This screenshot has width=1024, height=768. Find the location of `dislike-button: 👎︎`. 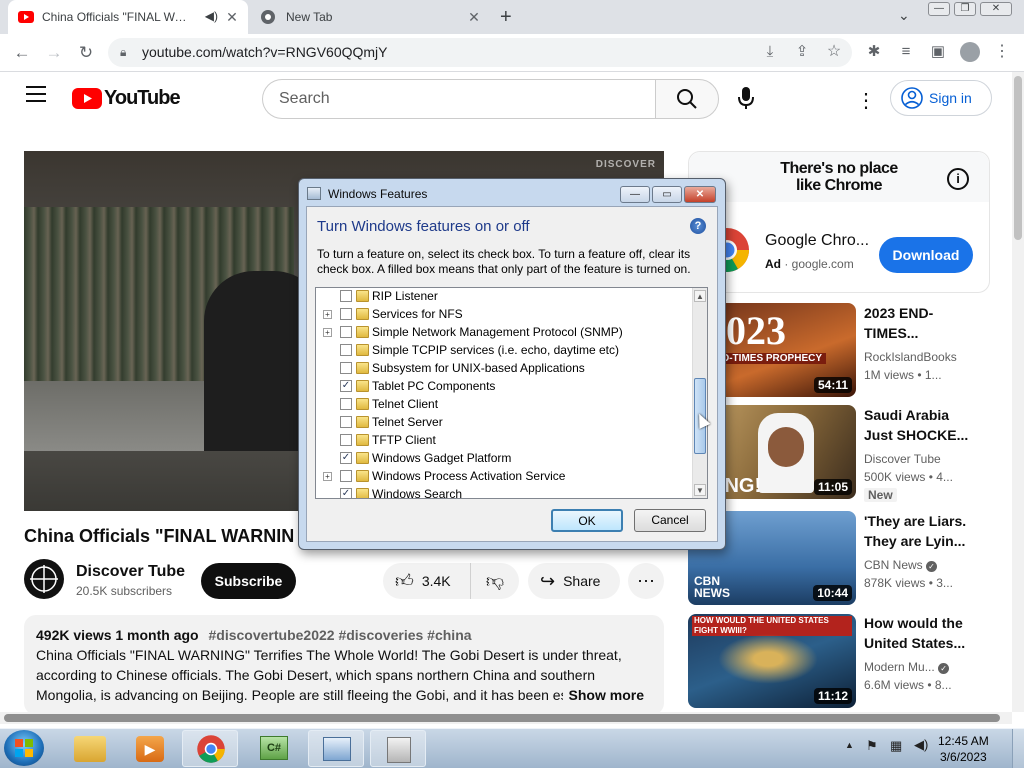

dislike-button: 👎︎ is located at coordinates (495, 581).